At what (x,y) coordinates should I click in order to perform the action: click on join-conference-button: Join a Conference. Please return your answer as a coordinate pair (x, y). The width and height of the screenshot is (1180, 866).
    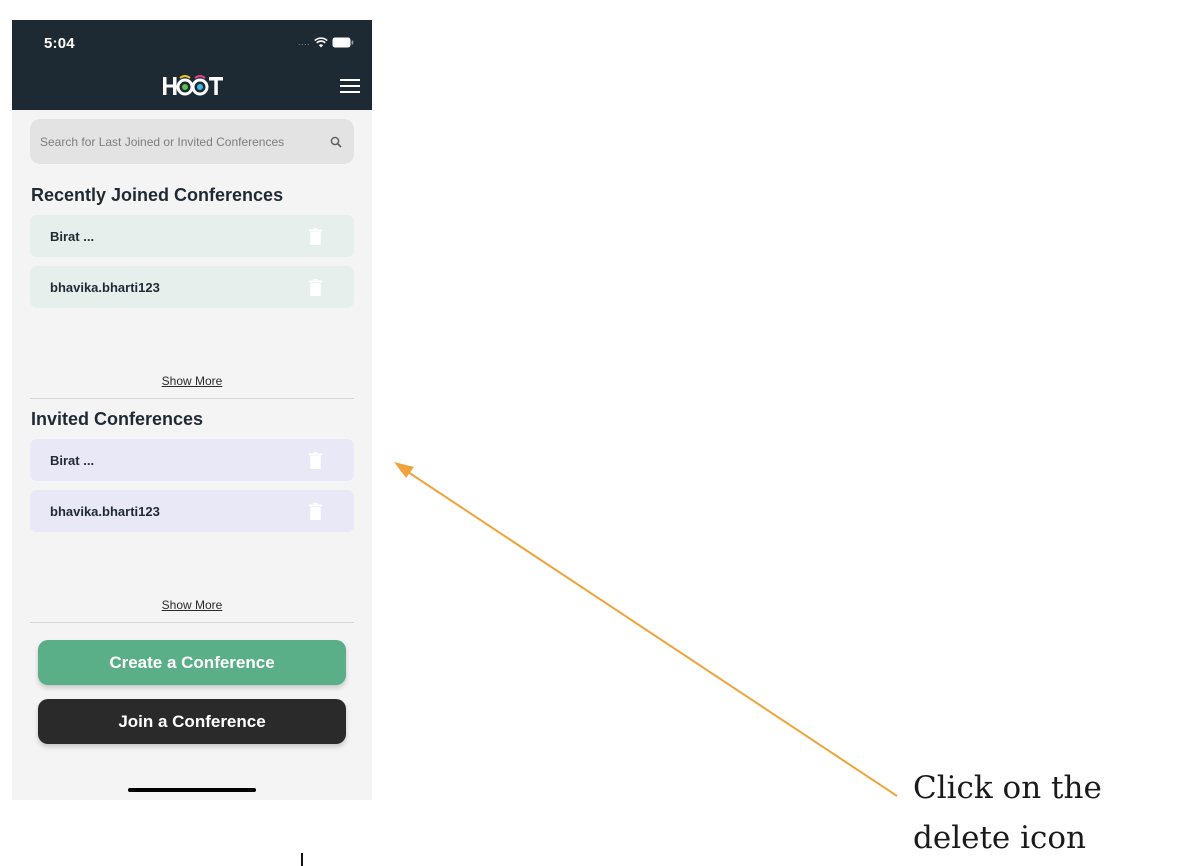
    Looking at the image, I should click on (192, 721).